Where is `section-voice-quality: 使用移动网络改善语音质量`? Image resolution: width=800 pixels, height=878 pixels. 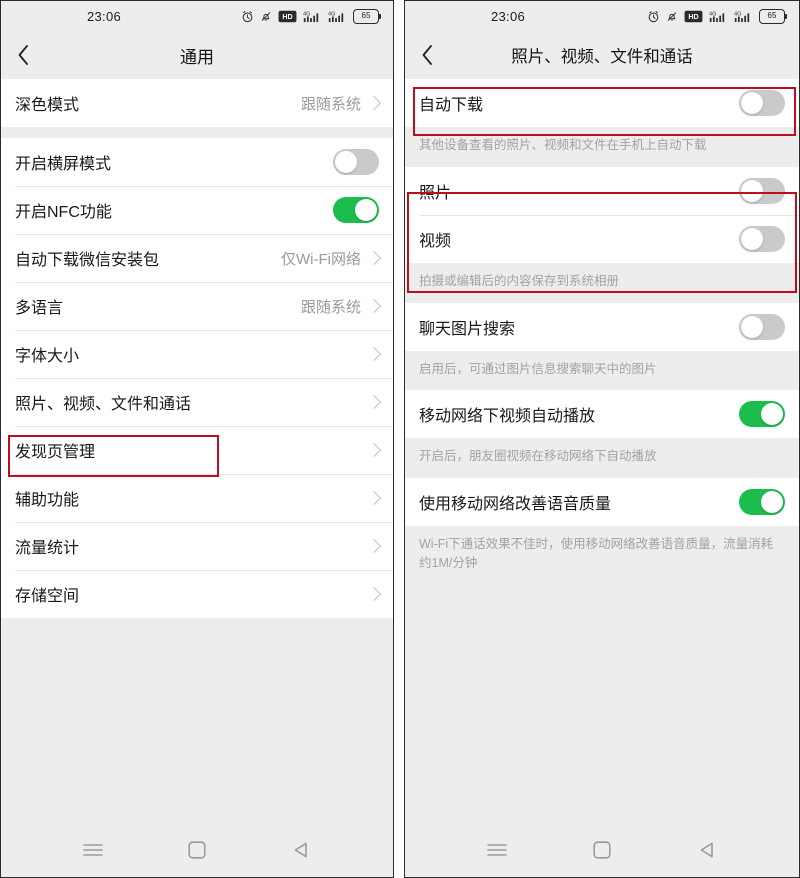
section-voice-quality: 使用移动网络改善语音质量 is located at coordinates (602, 502).